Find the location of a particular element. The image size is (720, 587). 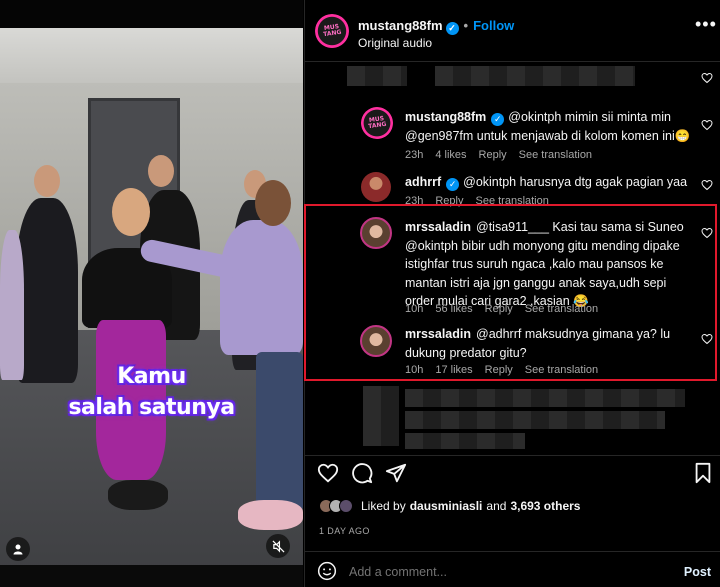

comment-likes: 17 likes is located at coordinates (453, 370).